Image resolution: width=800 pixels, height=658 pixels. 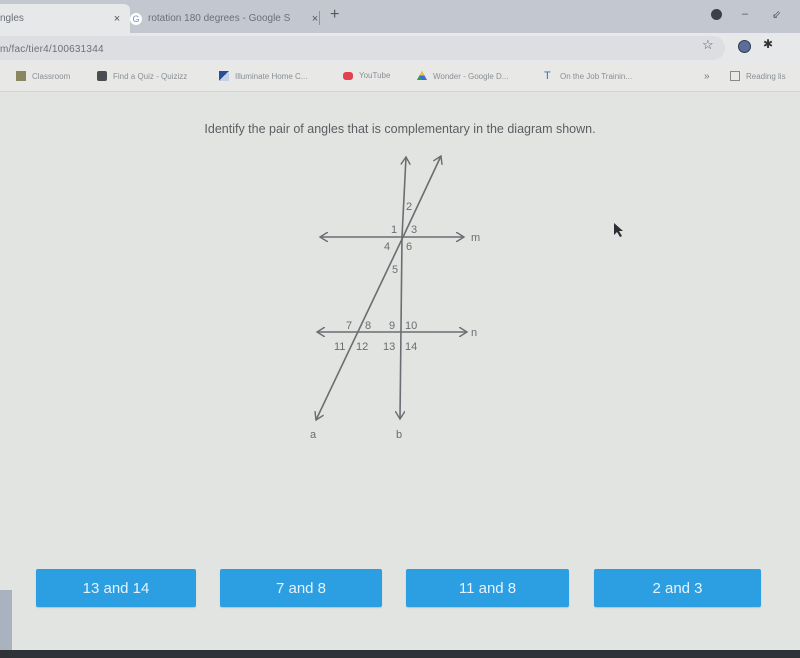 What do you see at coordinates (547, 76) in the screenshot?
I see `training-icon: T` at bounding box center [547, 76].